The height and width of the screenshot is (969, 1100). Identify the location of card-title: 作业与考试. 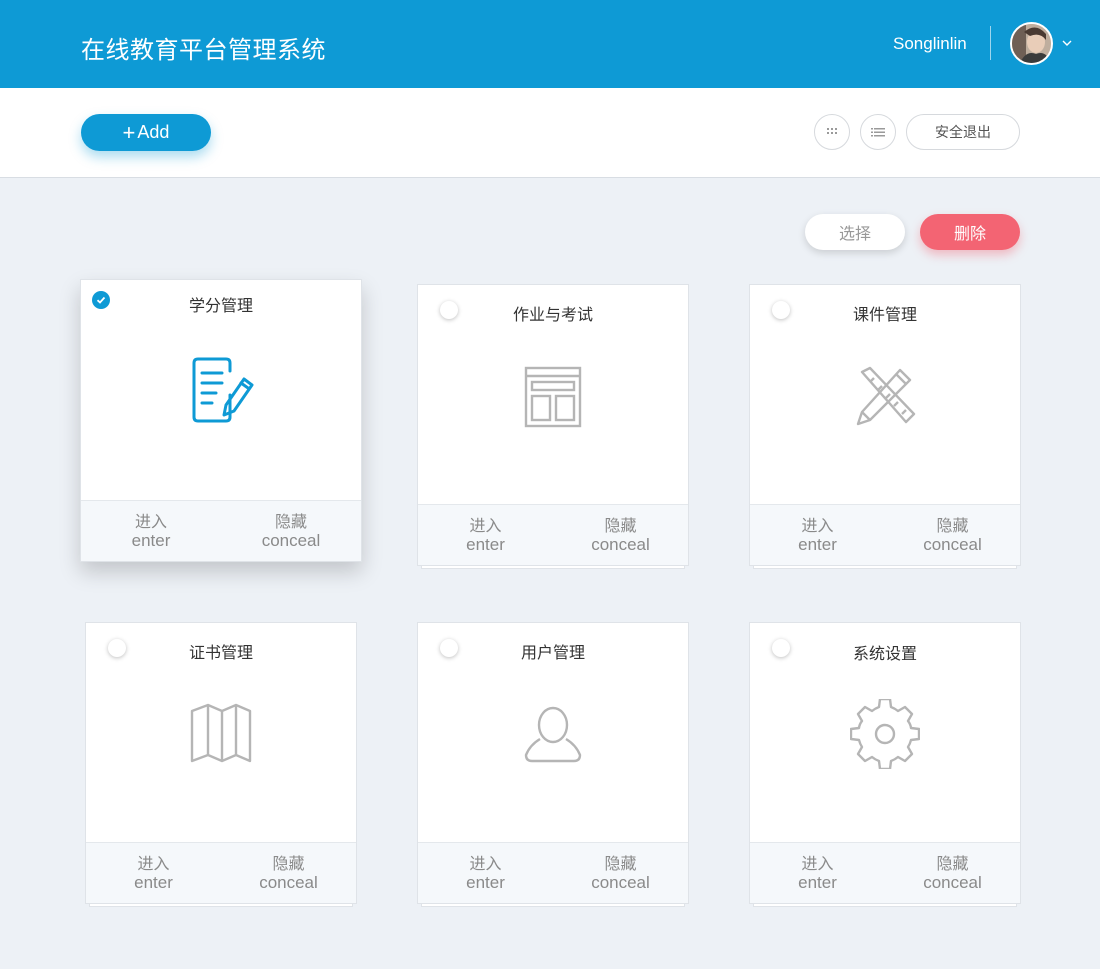
(552, 314).